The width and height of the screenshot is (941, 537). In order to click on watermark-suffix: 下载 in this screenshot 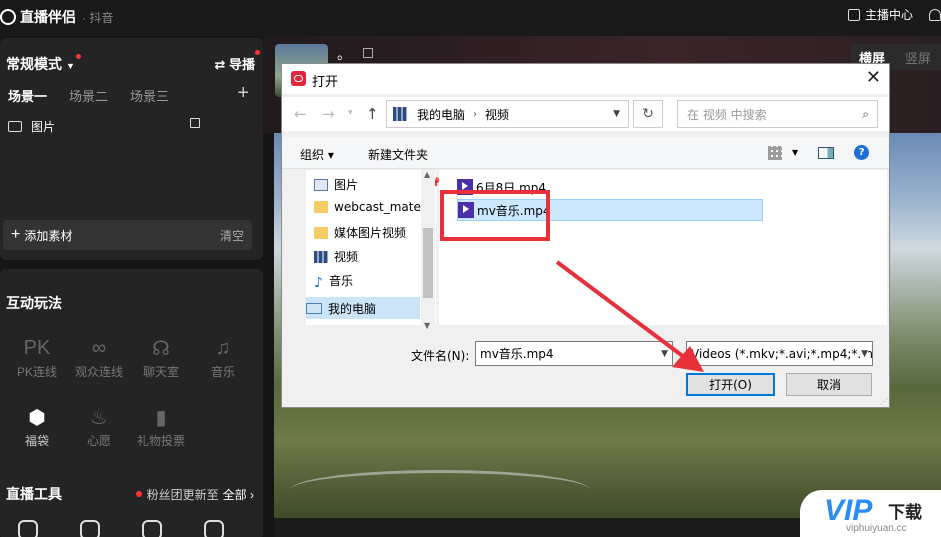, I will do `click(905, 512)`.